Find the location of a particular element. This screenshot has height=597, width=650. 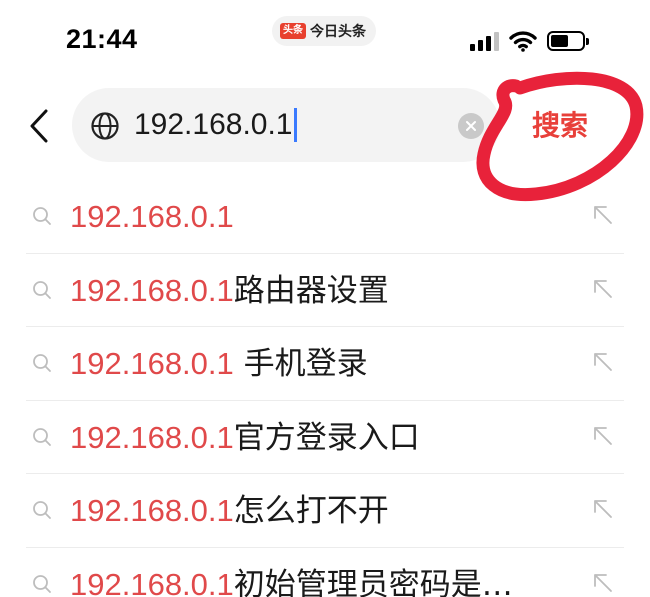

app-badge: 头条 今日头条 is located at coordinates (324, 31).